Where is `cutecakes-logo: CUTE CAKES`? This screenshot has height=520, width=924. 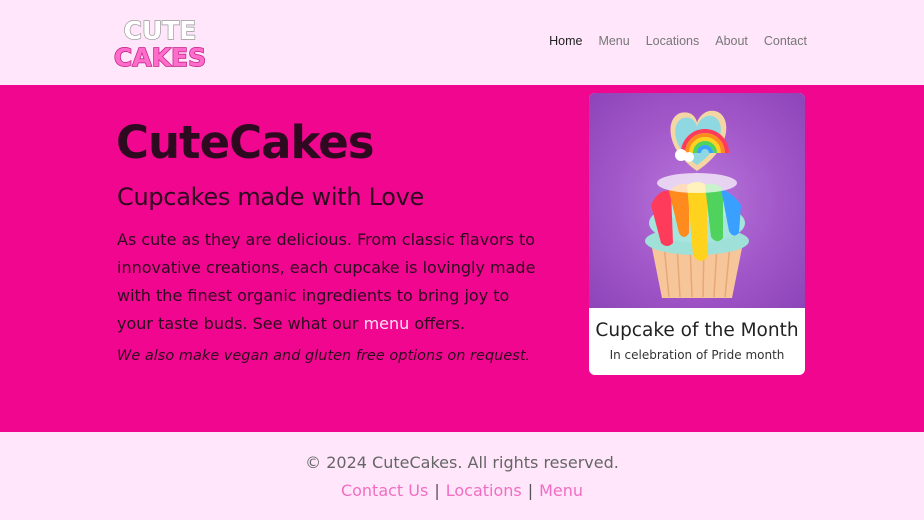
cutecakes-logo: CUTE CAKES is located at coordinates (160, 43).